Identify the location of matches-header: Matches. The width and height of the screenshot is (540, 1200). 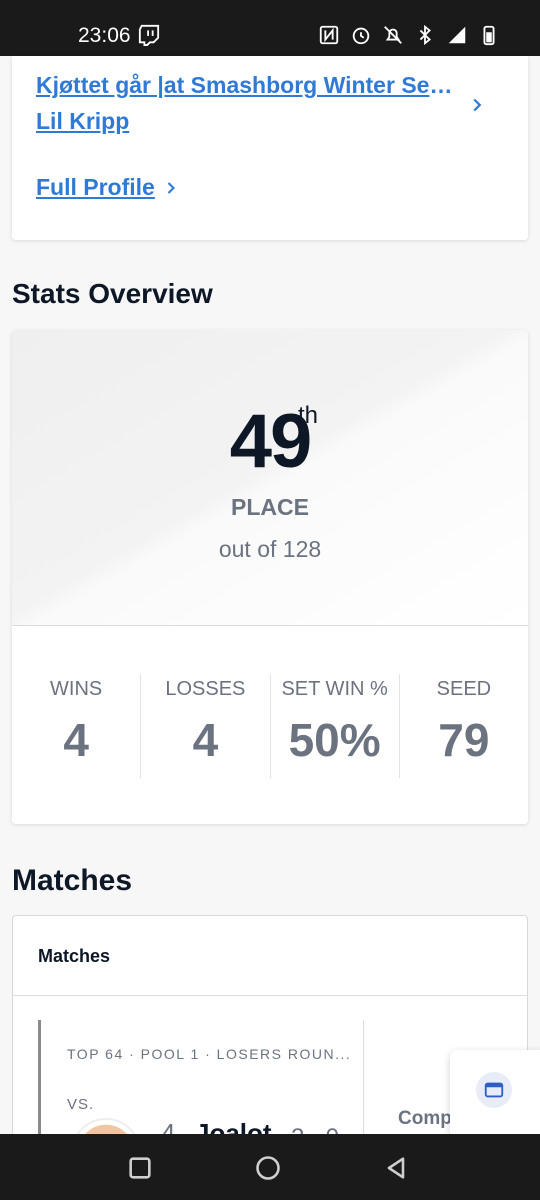
(270, 956).